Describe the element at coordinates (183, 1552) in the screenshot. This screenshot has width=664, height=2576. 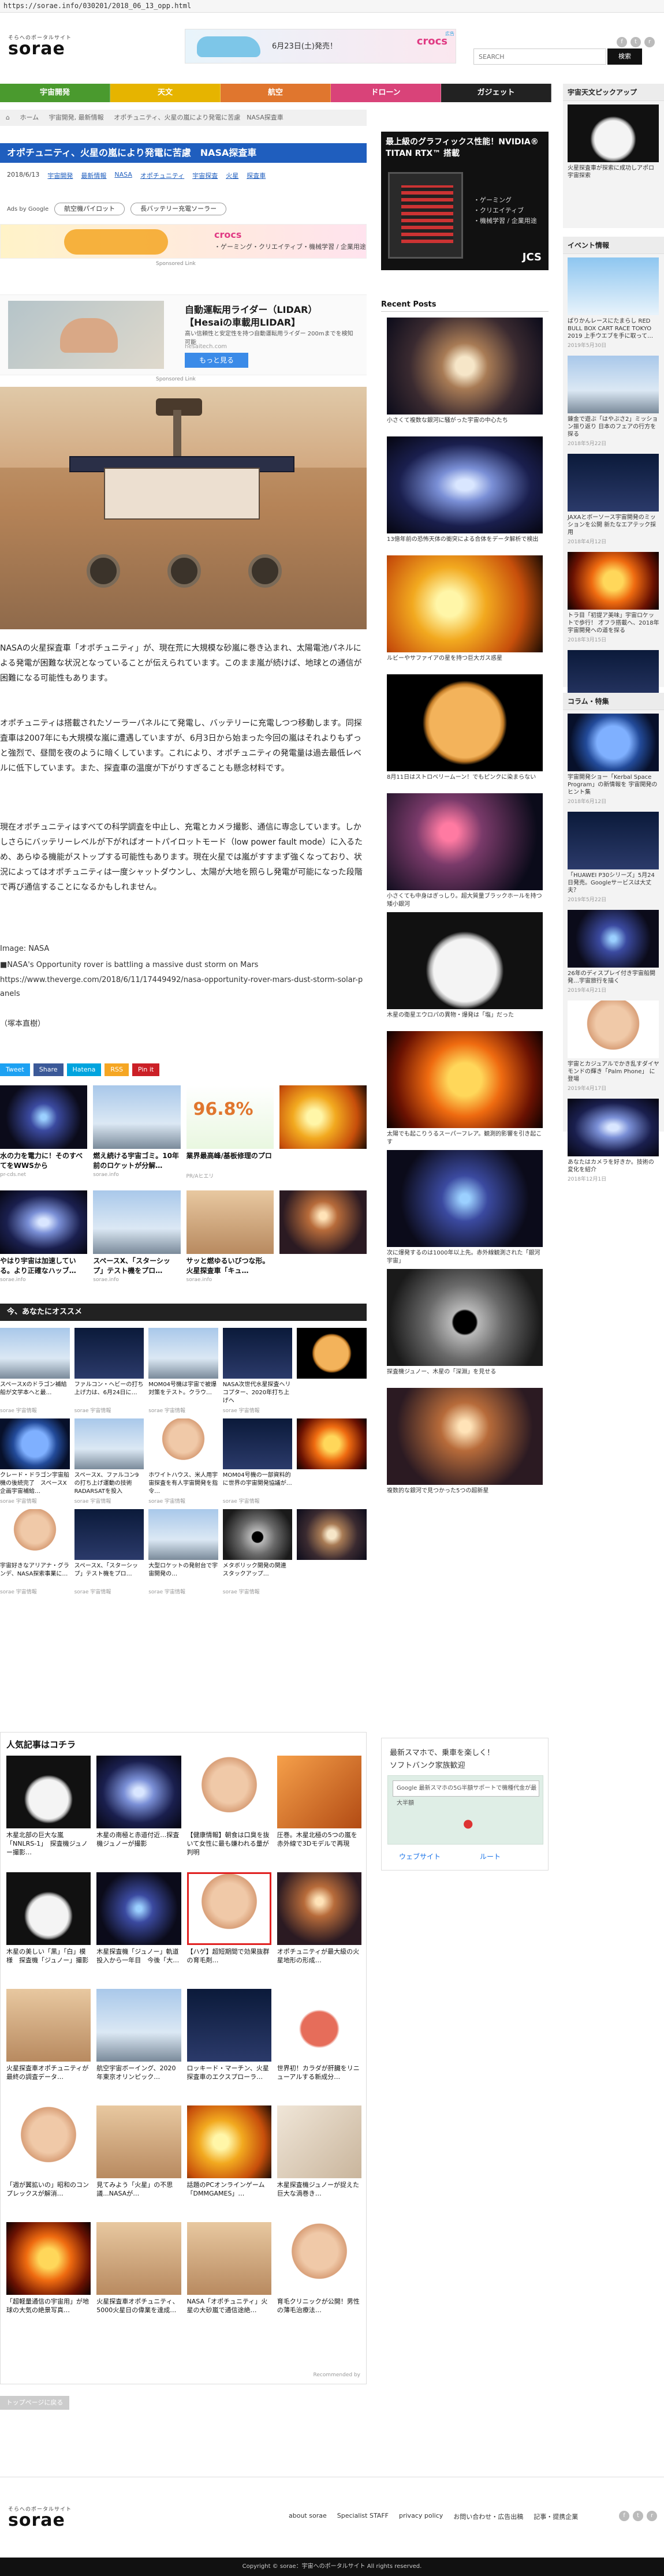
I see `related-card: 大型ロケットの発射台で宇宙開発の… sorae 宇宙情報` at that location.